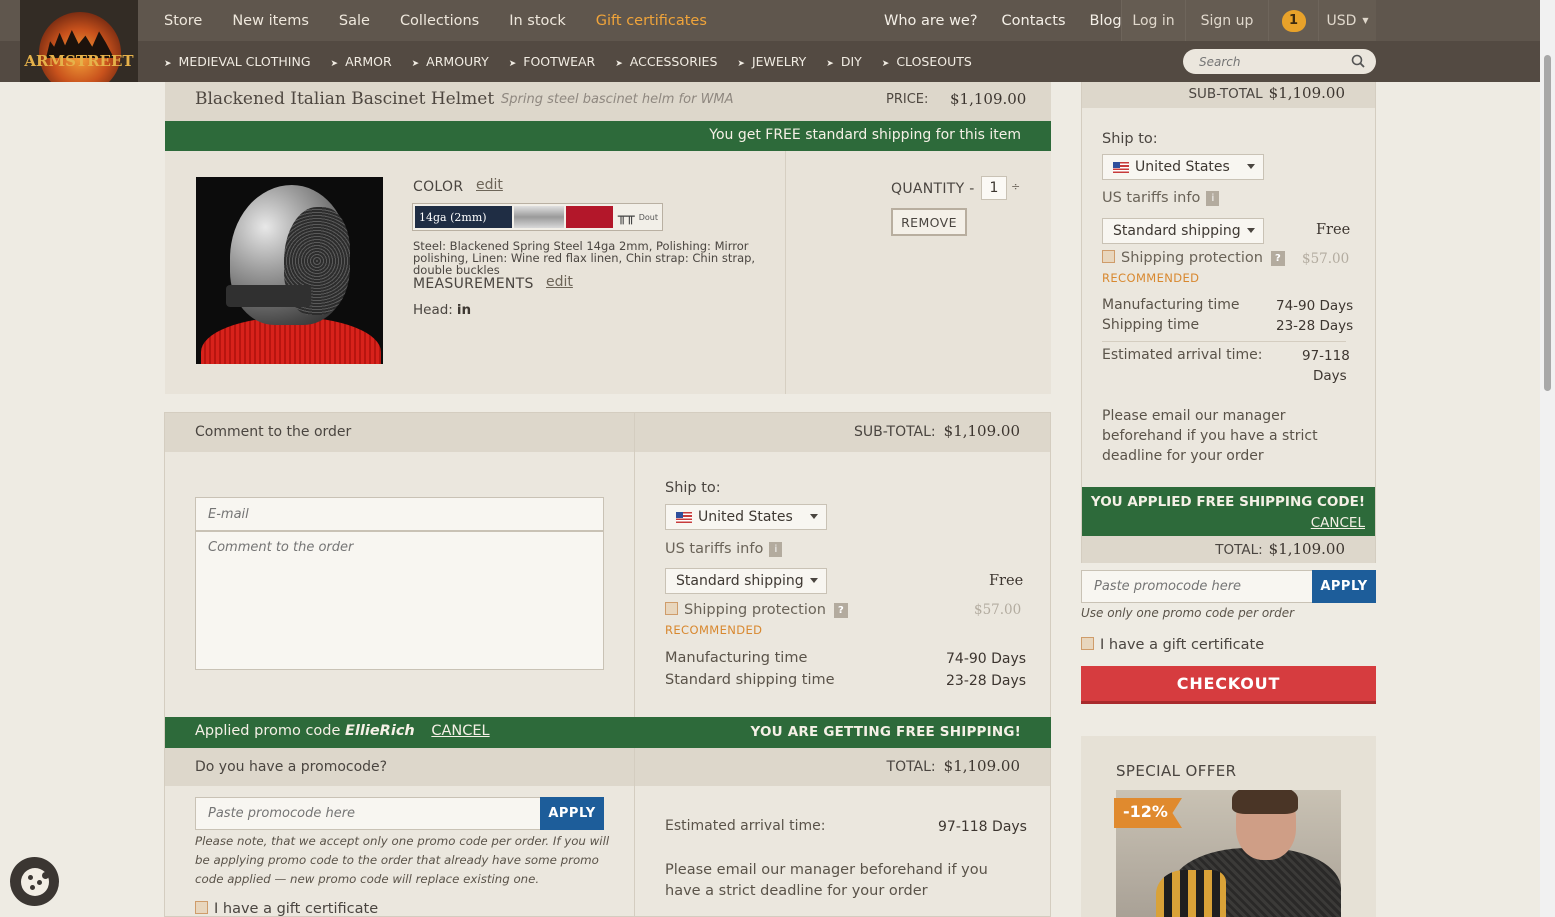 This screenshot has height=917, width=1555. What do you see at coordinates (368, 813) in the screenshot?
I see `promo-code-input` at bounding box center [368, 813].